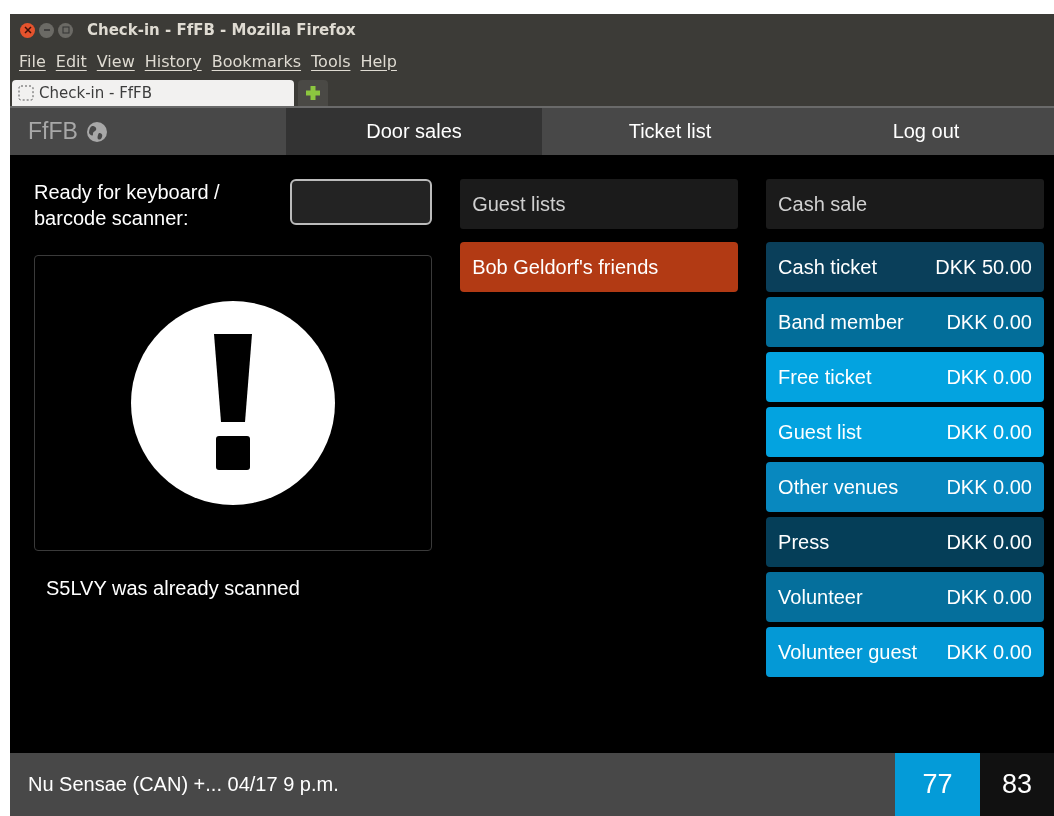  I want to click on menu-item: History, so click(173, 61).